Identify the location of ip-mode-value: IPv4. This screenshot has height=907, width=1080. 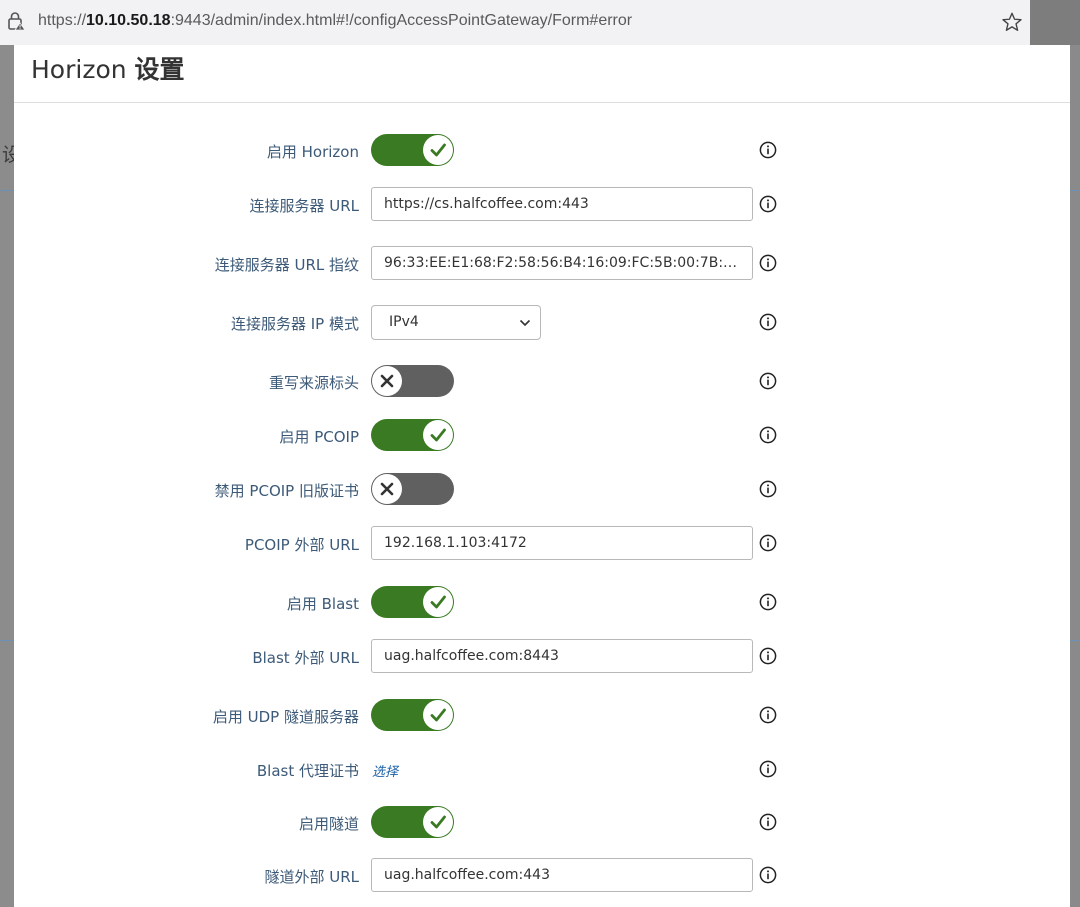
(404, 322).